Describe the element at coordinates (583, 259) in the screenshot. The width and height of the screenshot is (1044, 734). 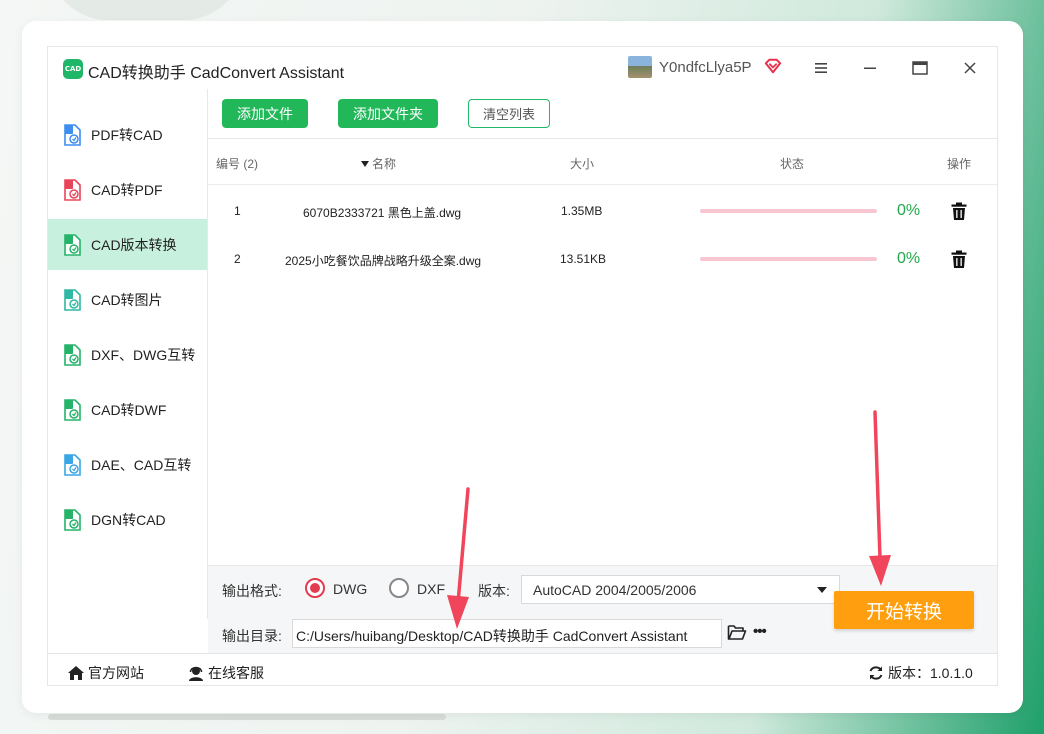
I see `row-file-size: 13.51KB` at that location.